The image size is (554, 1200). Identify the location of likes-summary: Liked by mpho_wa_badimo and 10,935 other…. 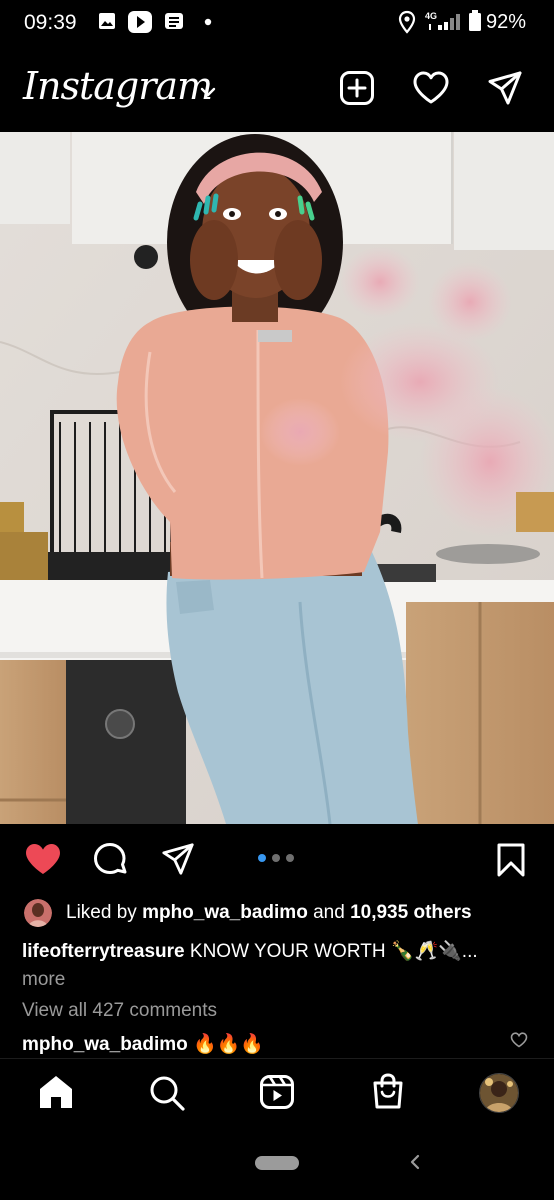
(248, 913).